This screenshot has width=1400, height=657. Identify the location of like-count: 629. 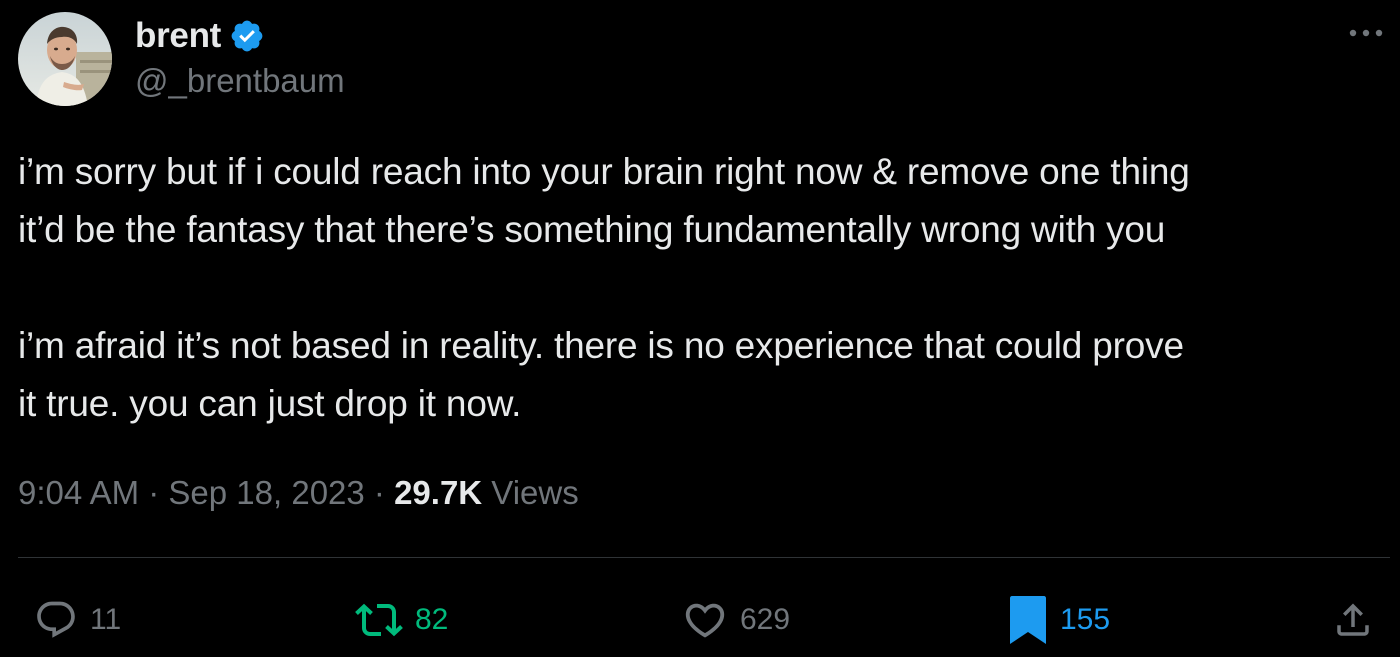
(765, 619).